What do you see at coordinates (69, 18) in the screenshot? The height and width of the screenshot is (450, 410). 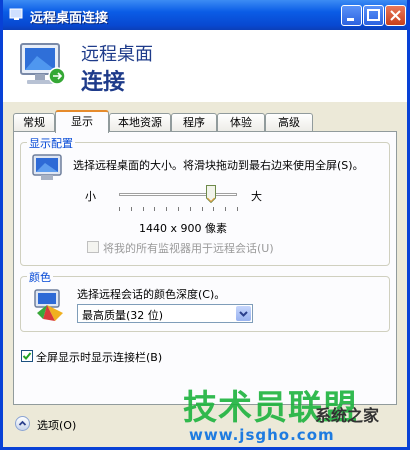 I see `window-title: 远程桌面连接` at bounding box center [69, 18].